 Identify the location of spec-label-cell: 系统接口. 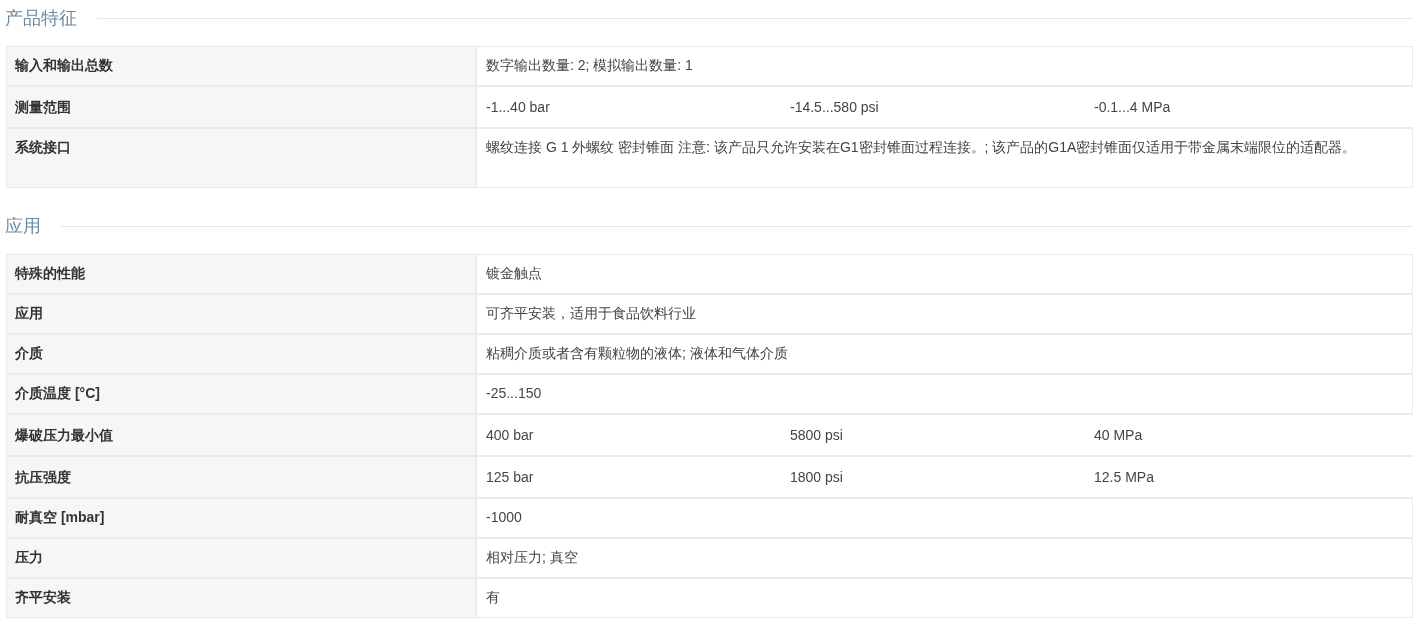
(241, 158).